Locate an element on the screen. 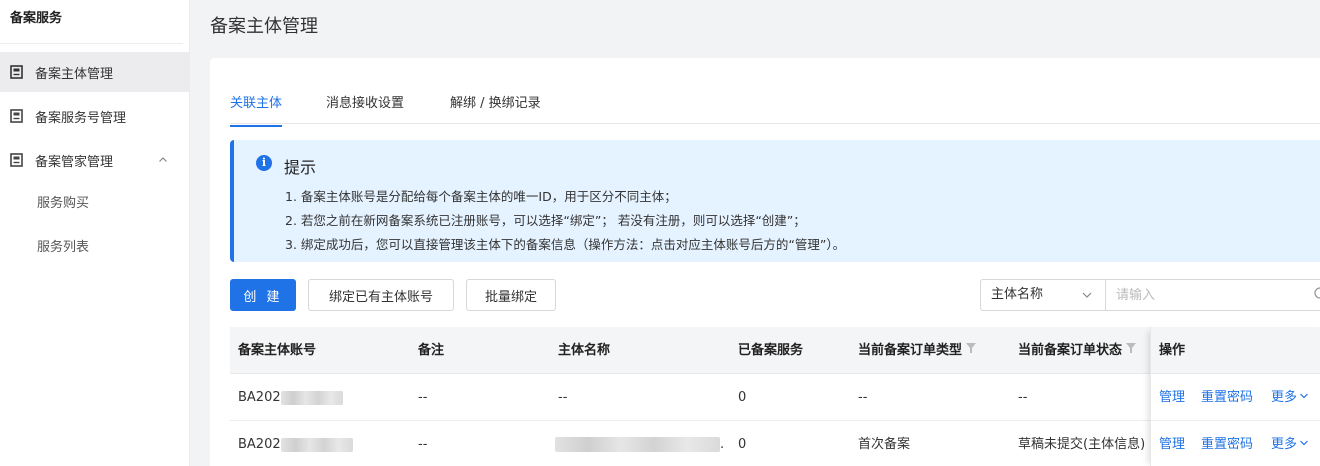  column-header: 已备案服务 is located at coordinates (771, 350).